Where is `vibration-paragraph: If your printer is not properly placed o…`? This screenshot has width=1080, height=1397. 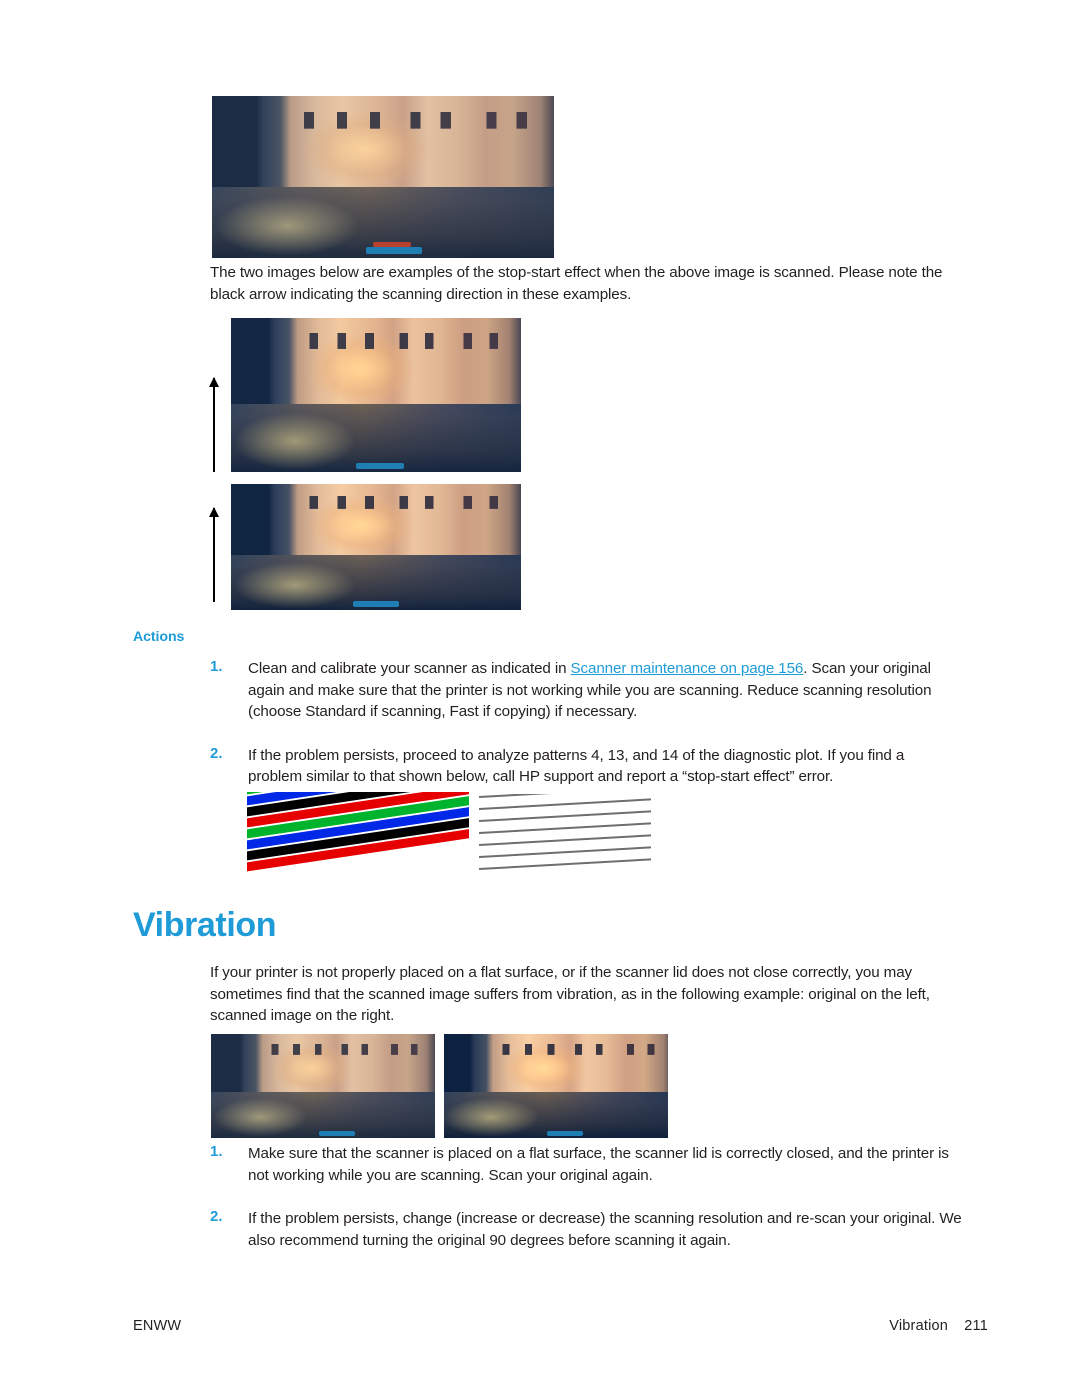 vibration-paragraph: If your printer is not properly placed o… is located at coordinates (570, 994).